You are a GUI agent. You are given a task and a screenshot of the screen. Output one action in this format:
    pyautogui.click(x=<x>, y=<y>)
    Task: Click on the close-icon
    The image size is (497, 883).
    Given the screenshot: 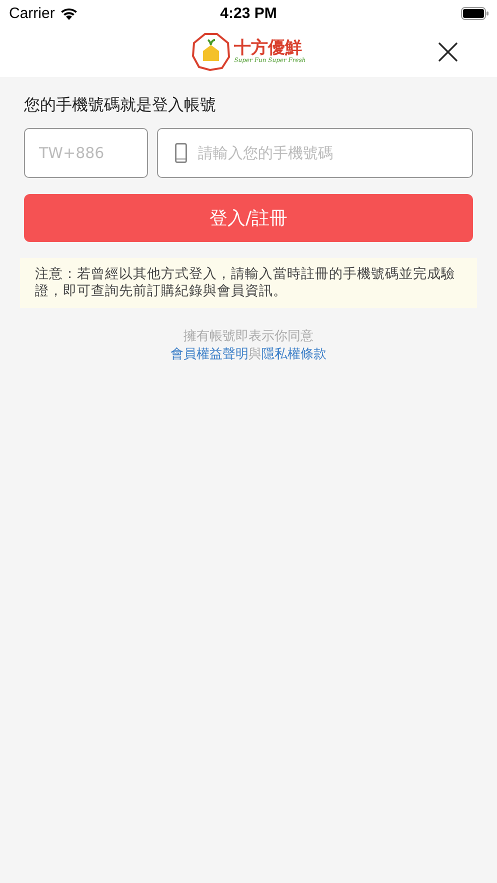 What is the action you would take?
    pyautogui.click(x=448, y=52)
    